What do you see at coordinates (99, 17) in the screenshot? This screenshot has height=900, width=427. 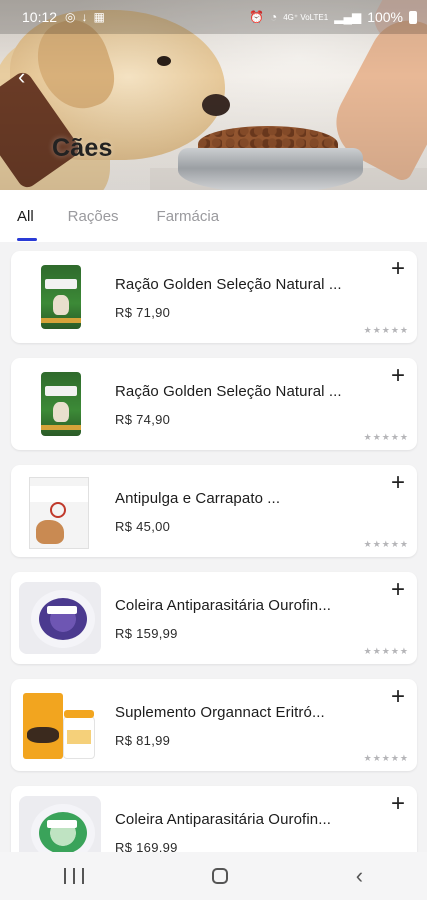 I see `calendar-icon: ▦` at bounding box center [99, 17].